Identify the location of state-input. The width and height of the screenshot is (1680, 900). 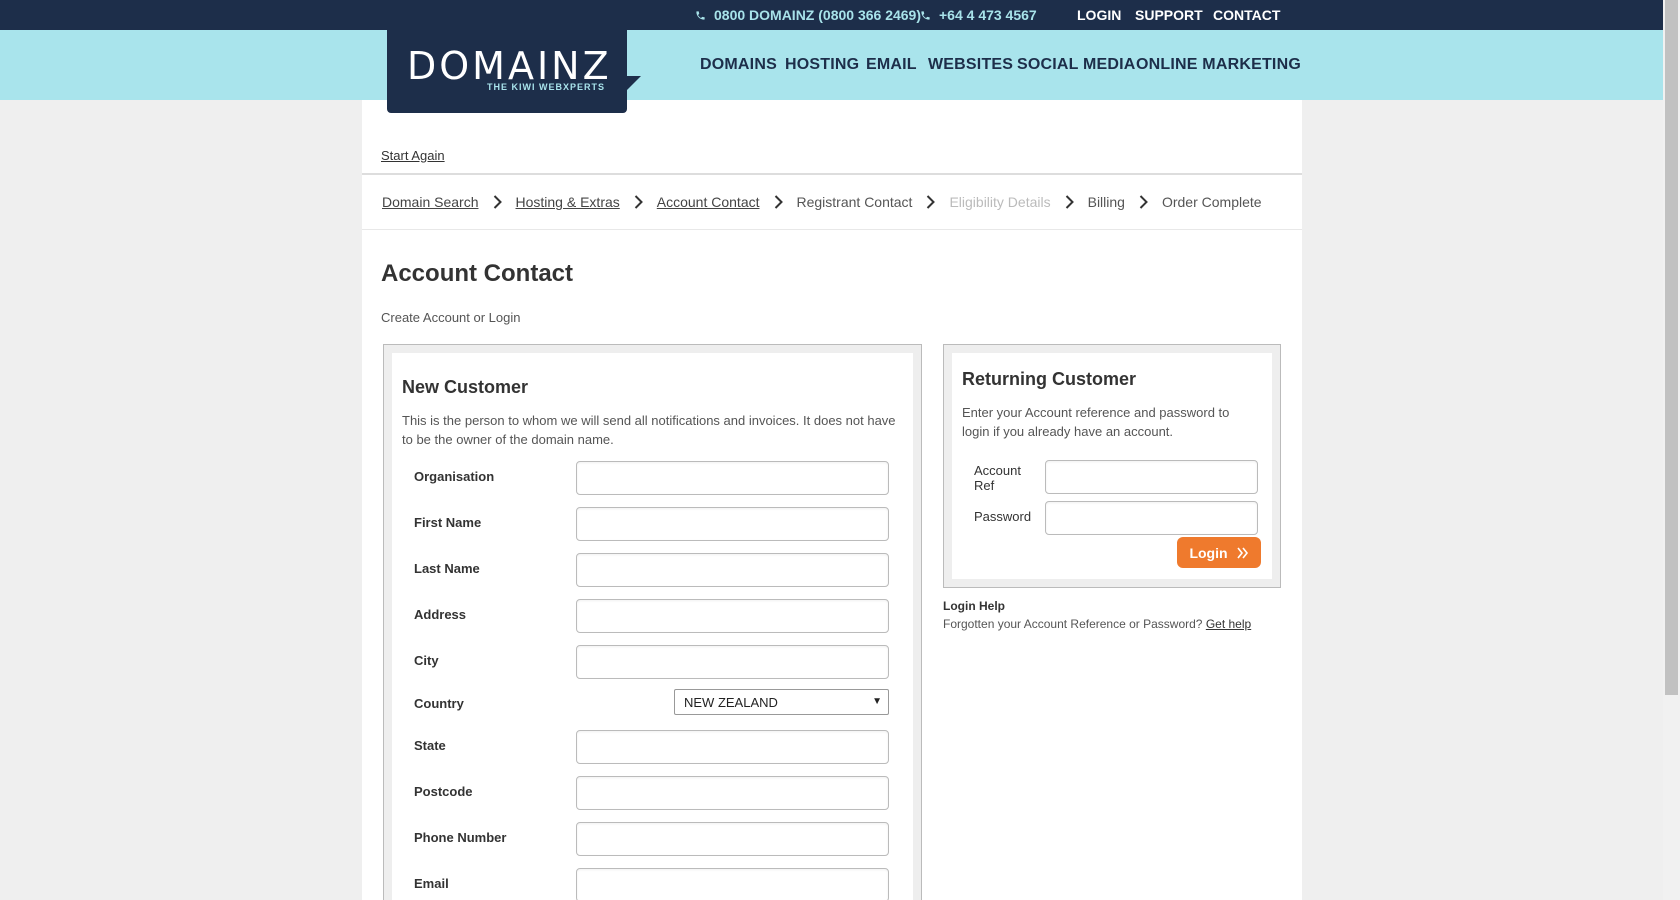
(732, 747).